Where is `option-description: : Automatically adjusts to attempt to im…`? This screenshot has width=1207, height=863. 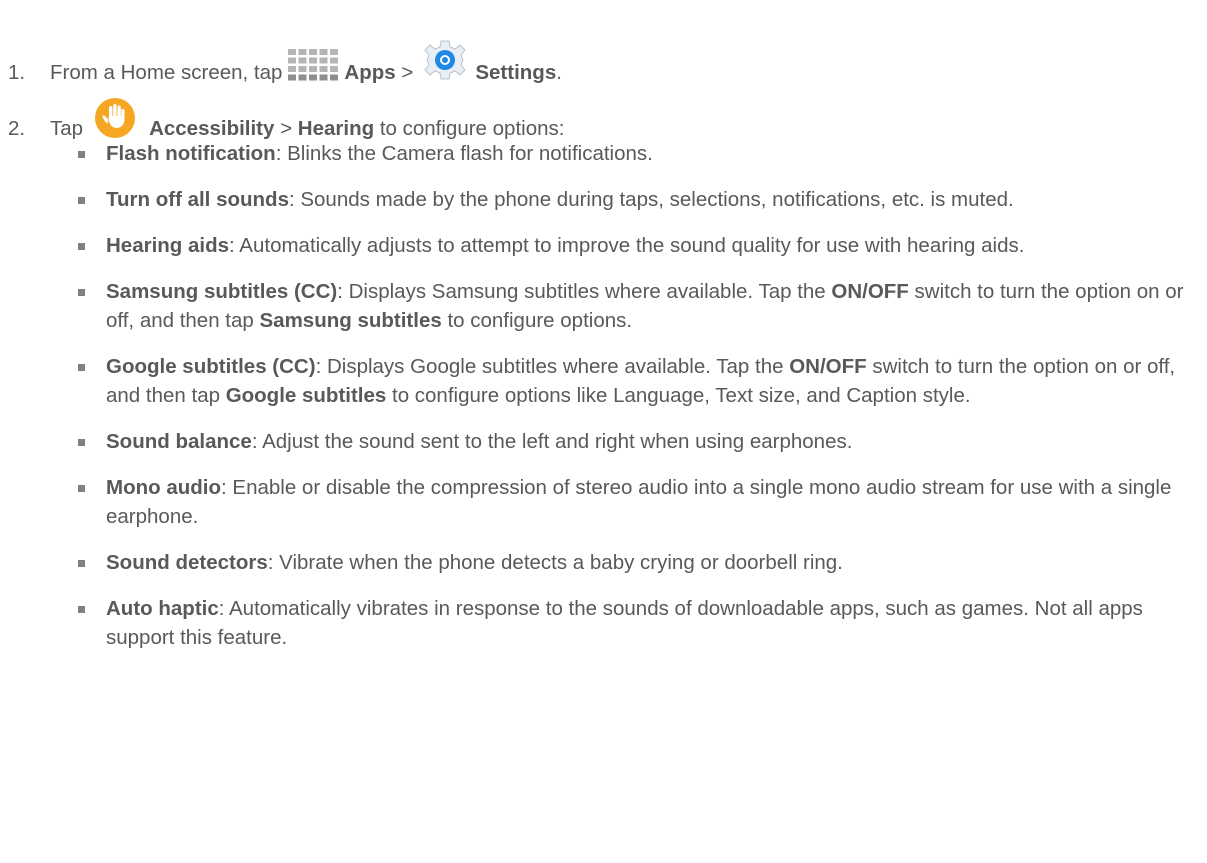 option-description: : Automatically adjusts to attempt to im… is located at coordinates (627, 245).